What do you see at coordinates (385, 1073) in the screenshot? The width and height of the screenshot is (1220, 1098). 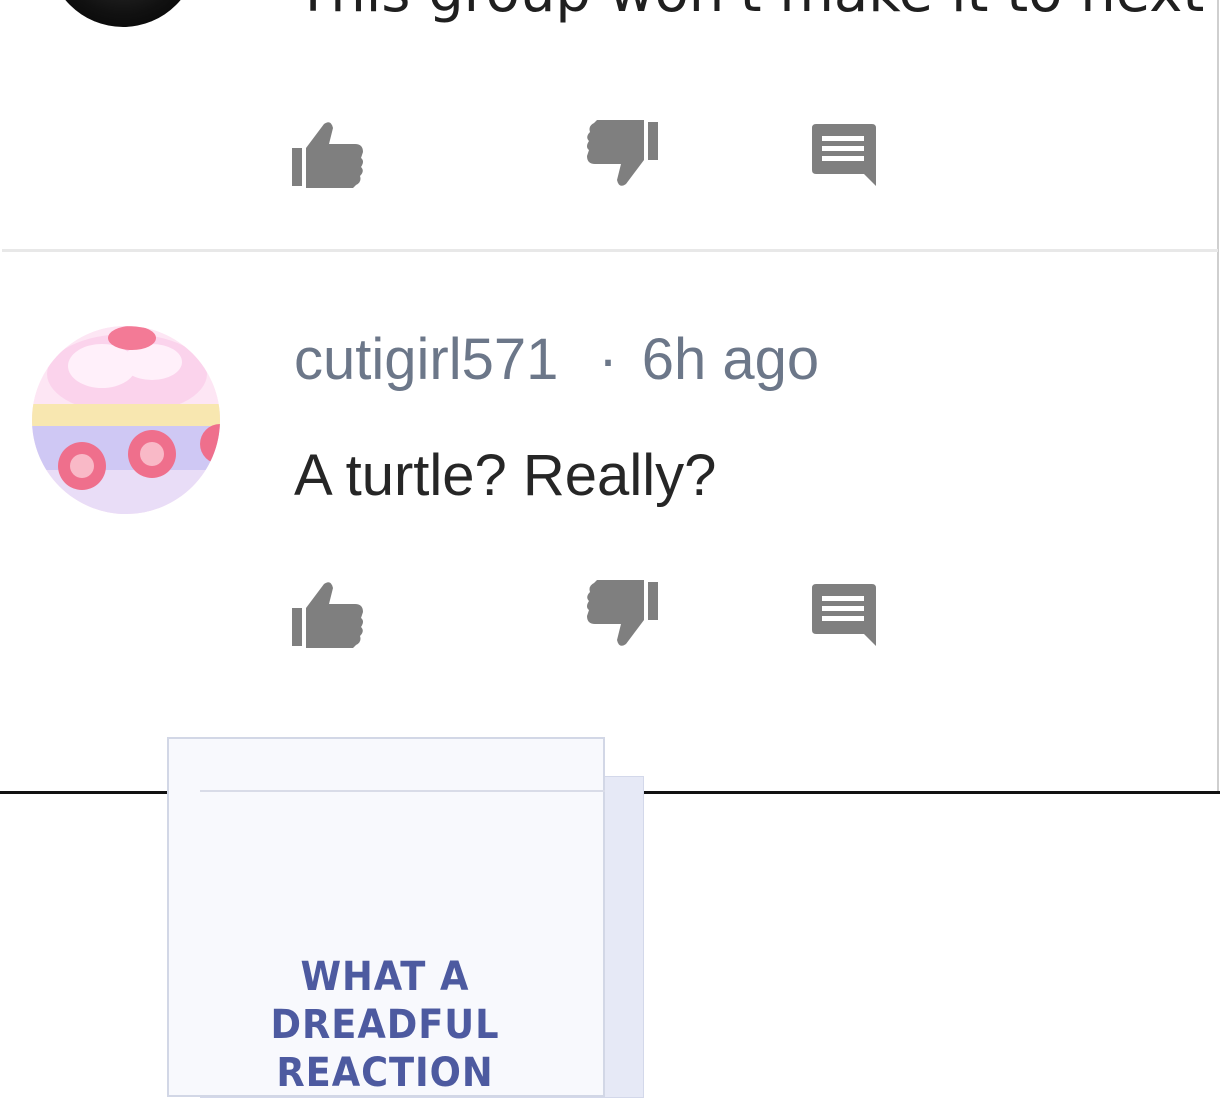 I see `comic-line: REACTION` at bounding box center [385, 1073].